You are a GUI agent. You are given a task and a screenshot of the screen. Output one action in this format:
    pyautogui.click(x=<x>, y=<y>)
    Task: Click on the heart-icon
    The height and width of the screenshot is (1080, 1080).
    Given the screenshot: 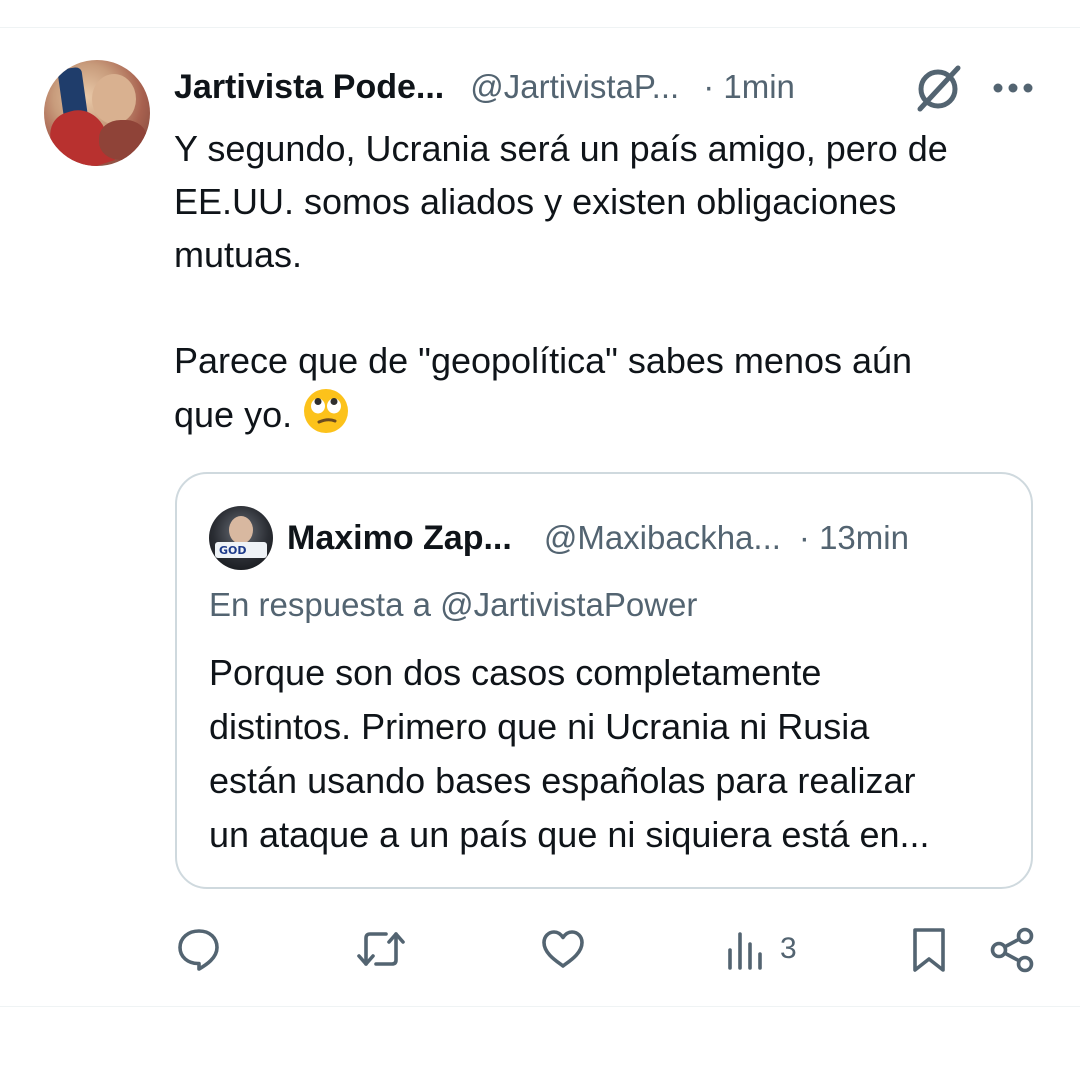 What is the action you would take?
    pyautogui.click(x=563, y=949)
    